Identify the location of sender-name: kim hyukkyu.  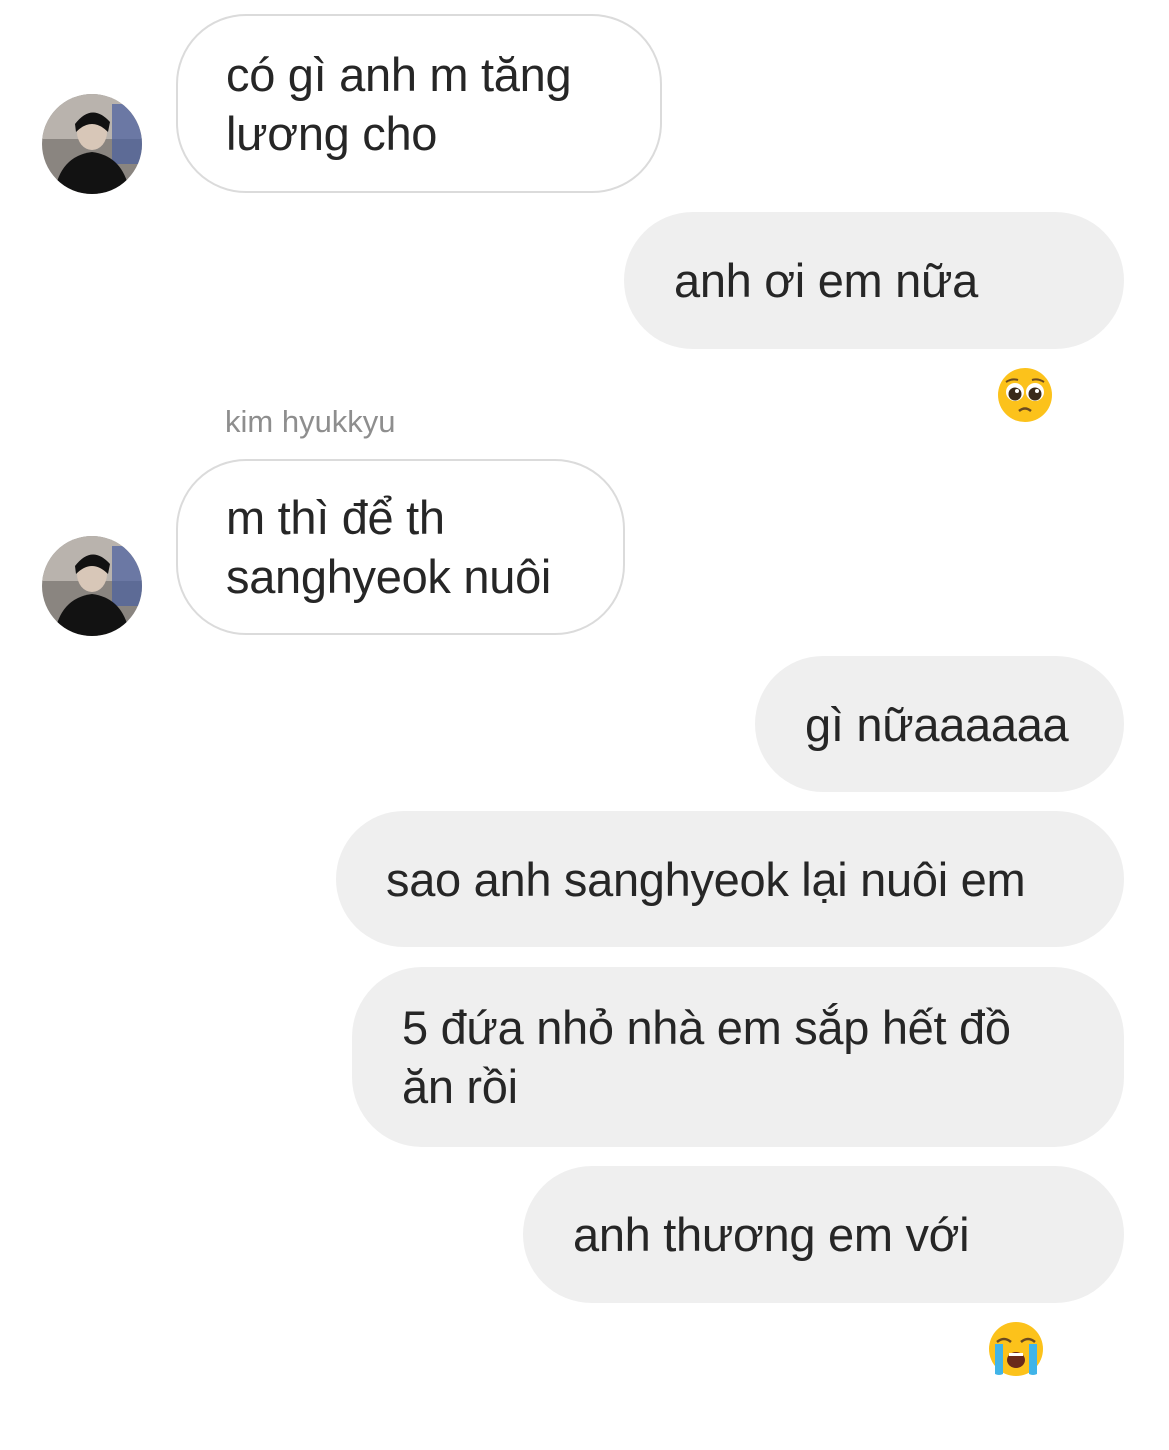
(310, 421).